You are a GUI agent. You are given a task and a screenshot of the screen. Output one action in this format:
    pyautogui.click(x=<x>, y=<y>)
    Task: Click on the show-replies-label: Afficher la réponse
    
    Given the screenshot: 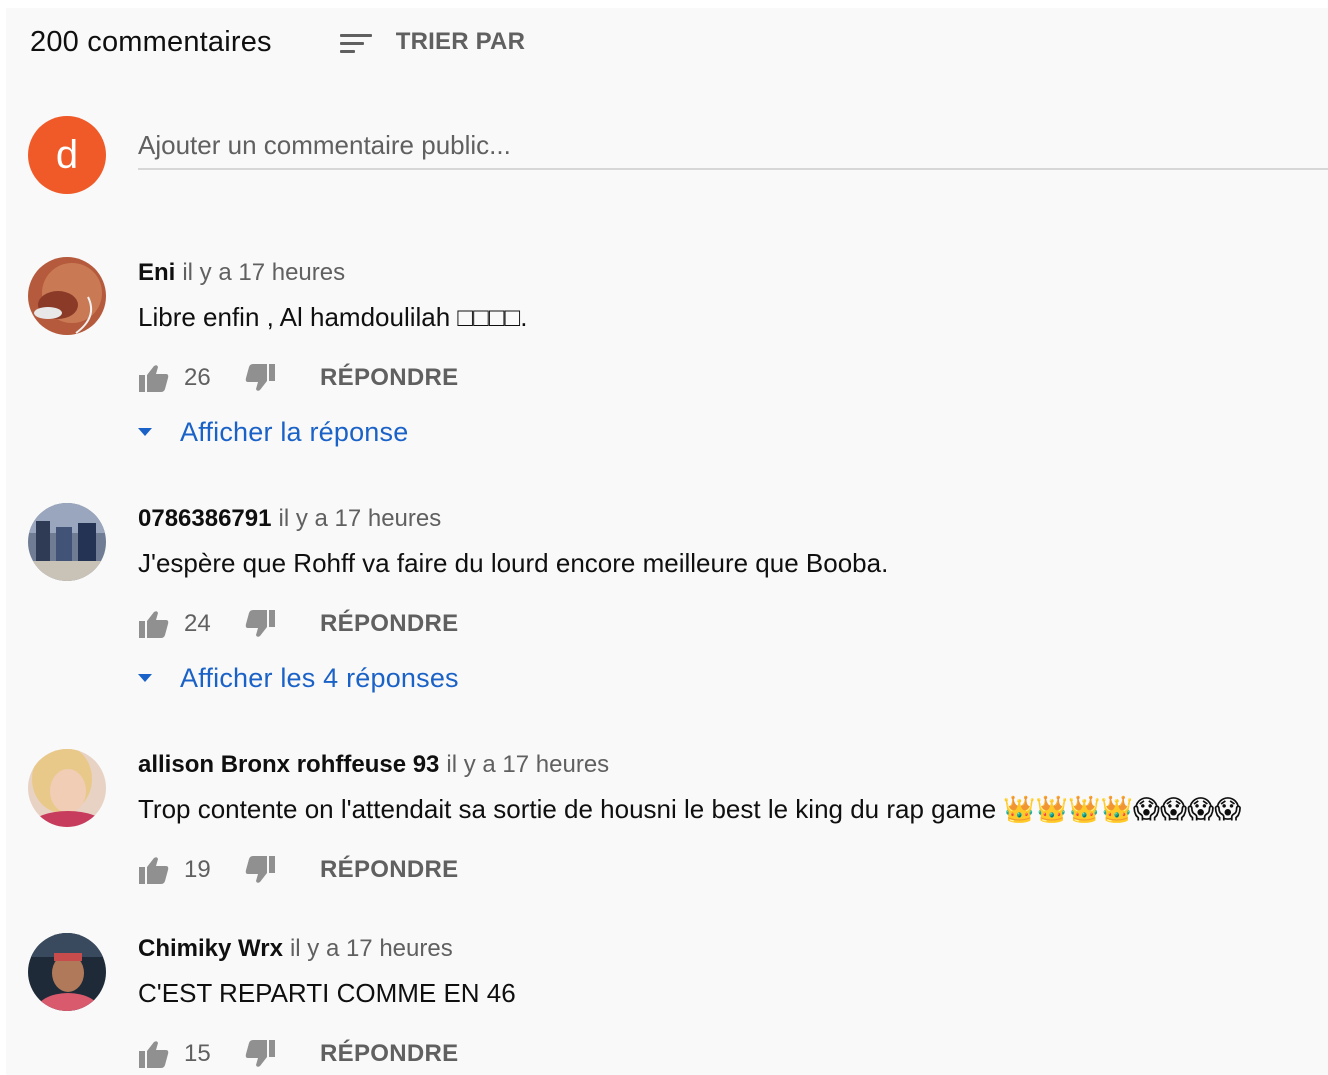 What is the action you would take?
    pyautogui.click(x=294, y=431)
    